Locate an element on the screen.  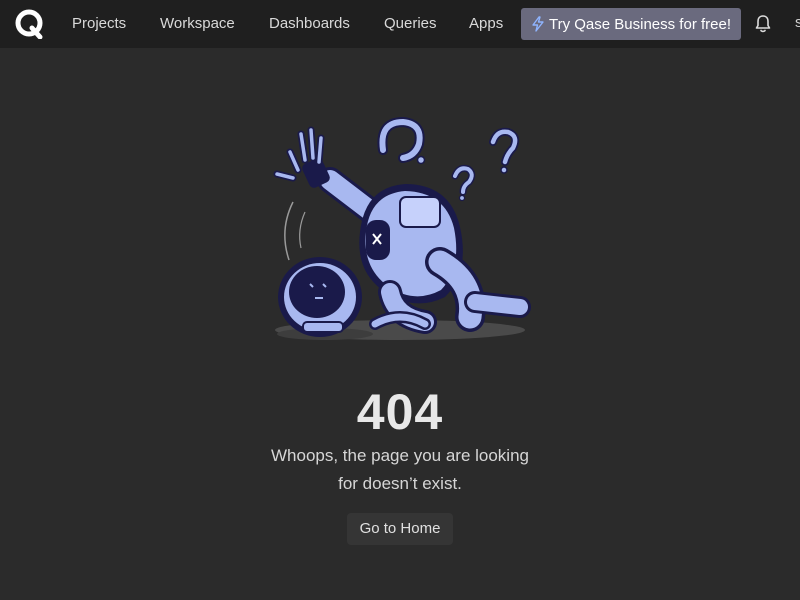
nav-dashboards: Dashboards is located at coordinates (309, 24).